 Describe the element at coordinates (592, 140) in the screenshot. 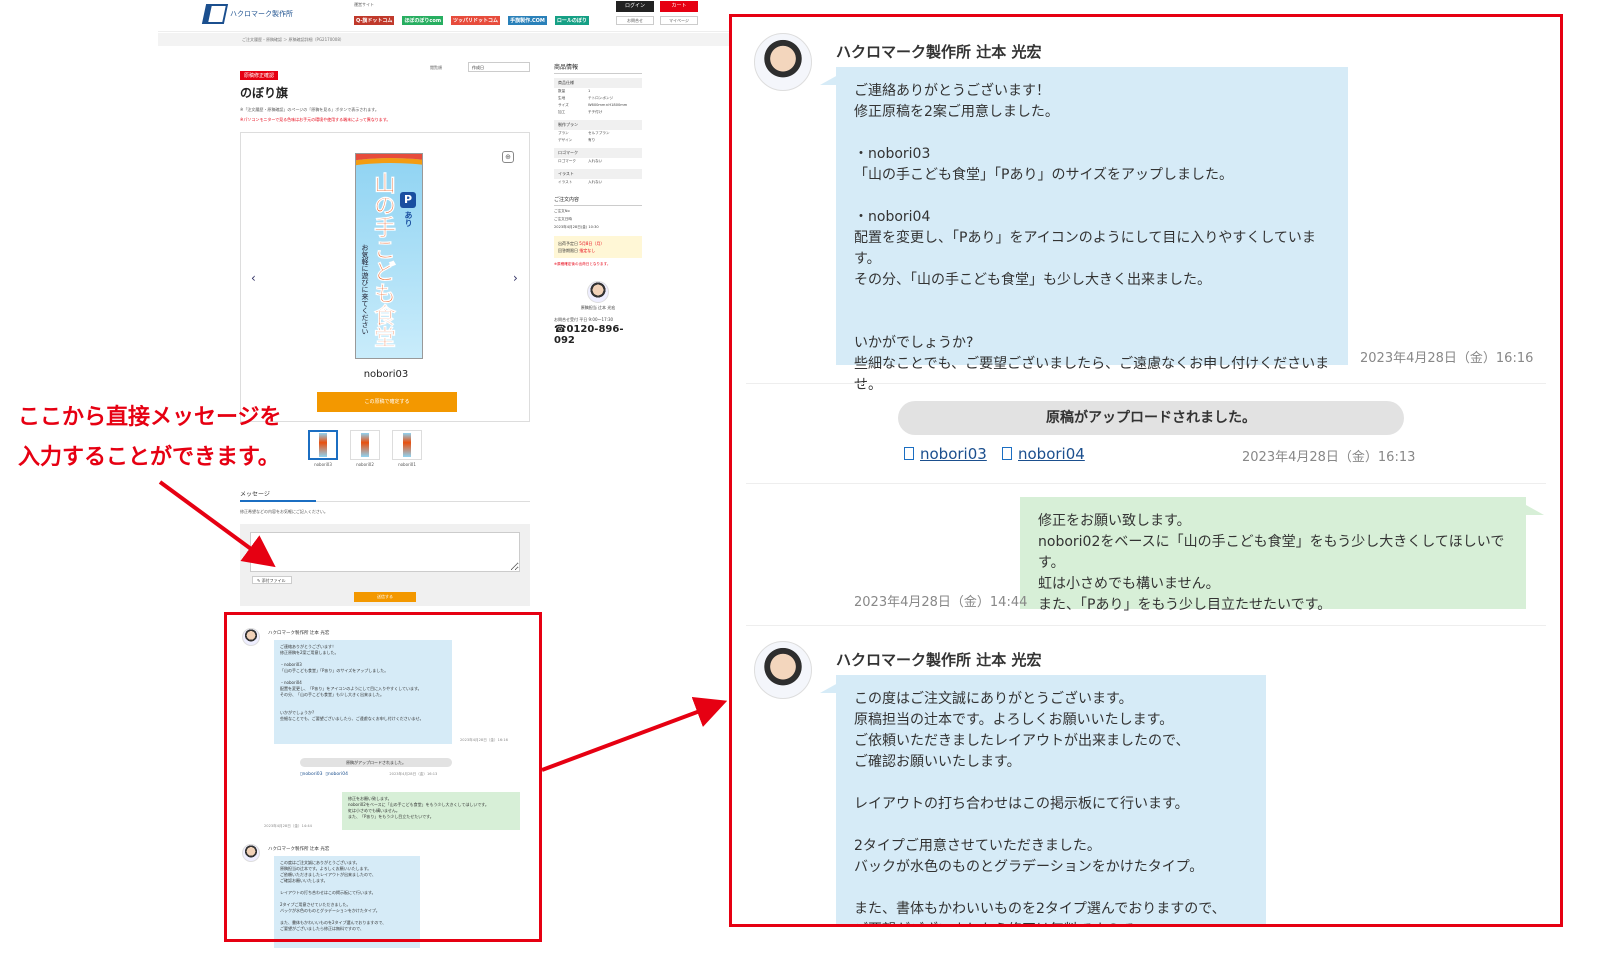

I see `spec-value: 有り` at that location.